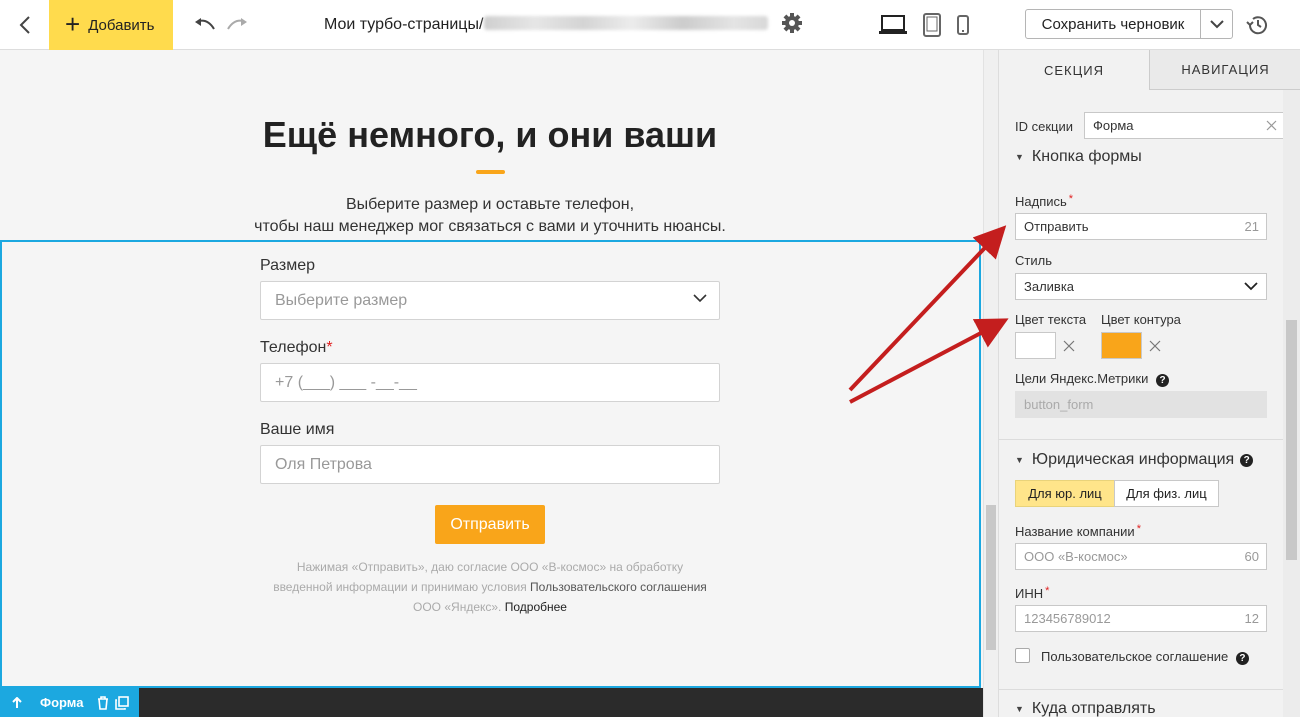 The image size is (1300, 717). I want to click on button-form-group-header: ▼ Кнопка формы, so click(1078, 157).